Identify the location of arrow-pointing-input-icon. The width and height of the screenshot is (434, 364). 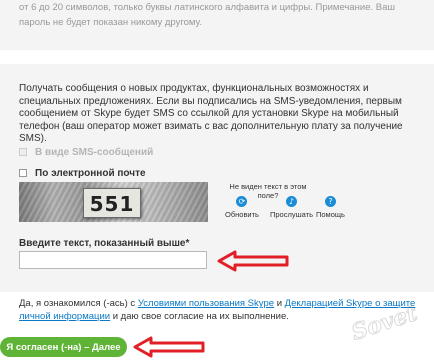
(253, 261).